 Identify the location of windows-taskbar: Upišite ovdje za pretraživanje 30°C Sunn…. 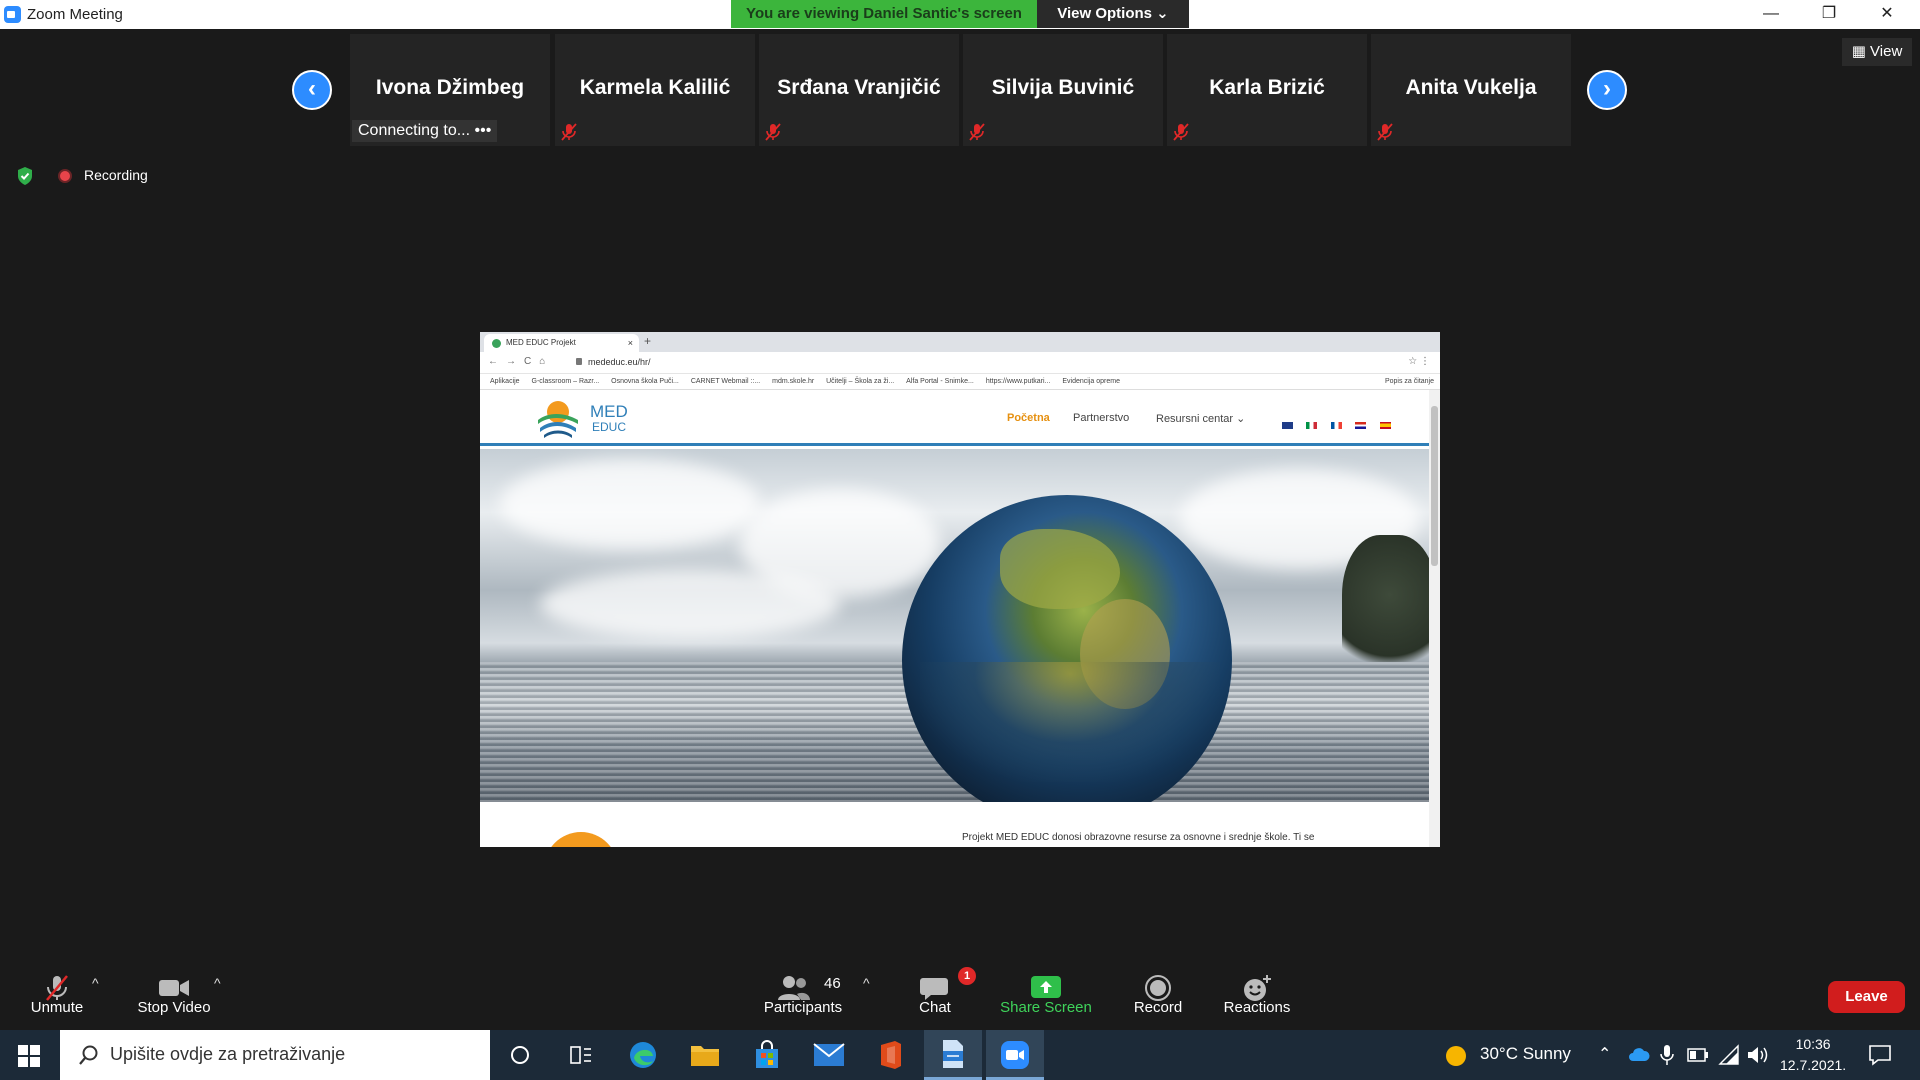
(960, 1055).